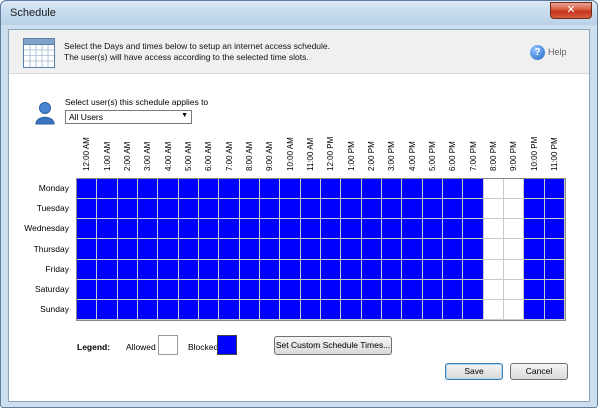 Image resolution: width=600 pixels, height=410 pixels. I want to click on help-label: Help, so click(557, 52).